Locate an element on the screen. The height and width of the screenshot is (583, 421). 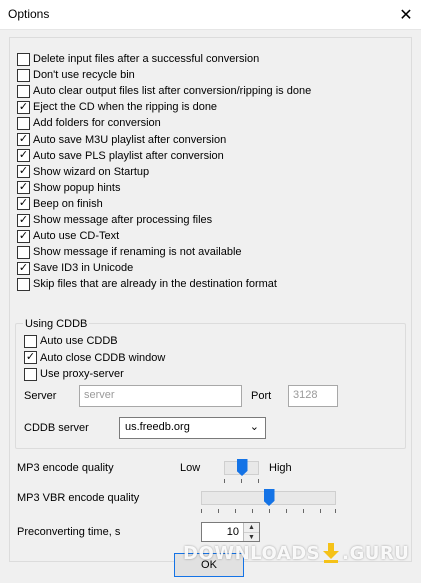
option-row: ✓ Beep on finish is located at coordinates (60, 204).